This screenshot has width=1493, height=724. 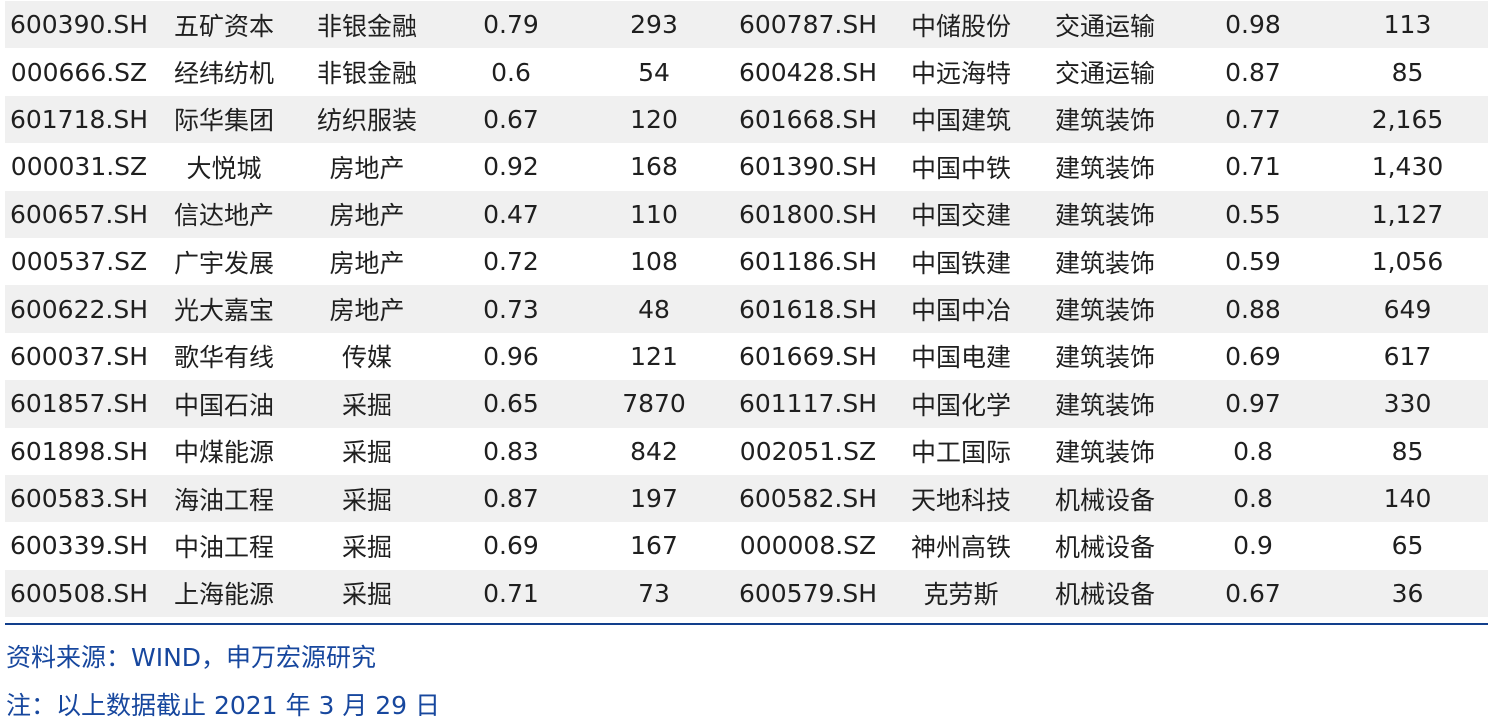 I want to click on table-cell-ratio: 0.73, so click(x=511, y=309).